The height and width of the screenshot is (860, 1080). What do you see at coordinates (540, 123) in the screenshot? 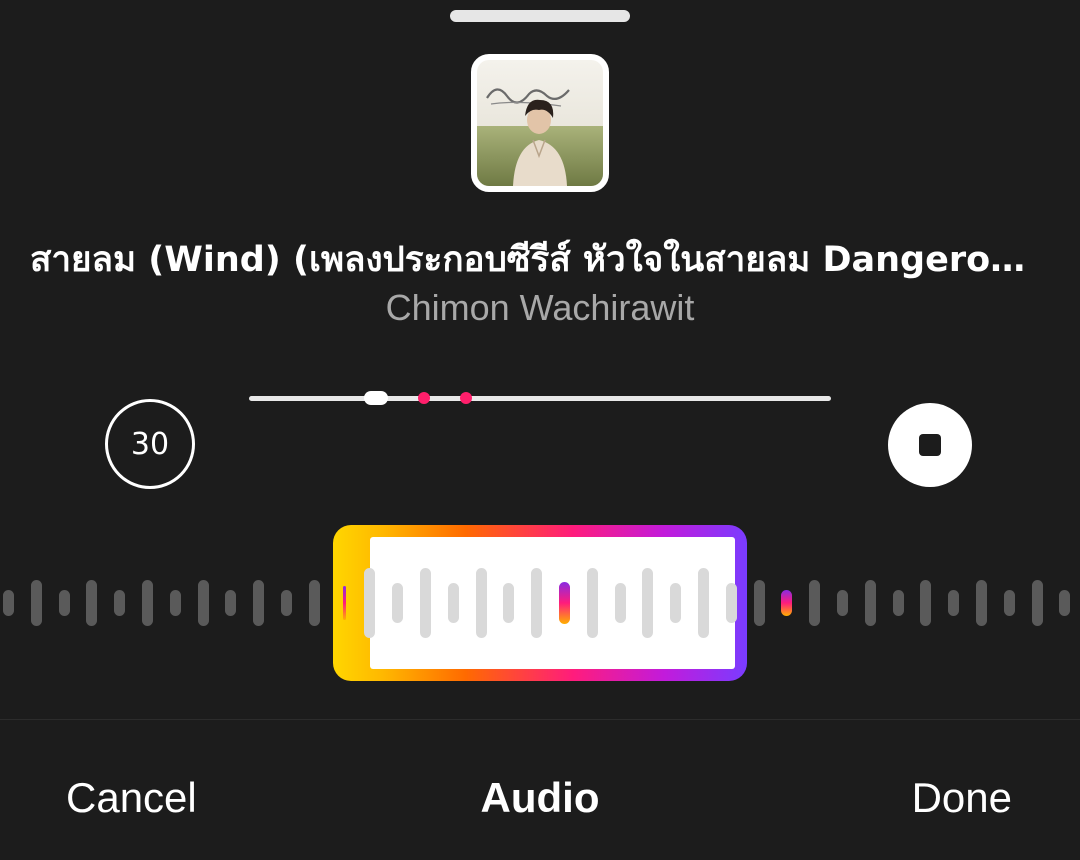
I see `album-cover` at bounding box center [540, 123].